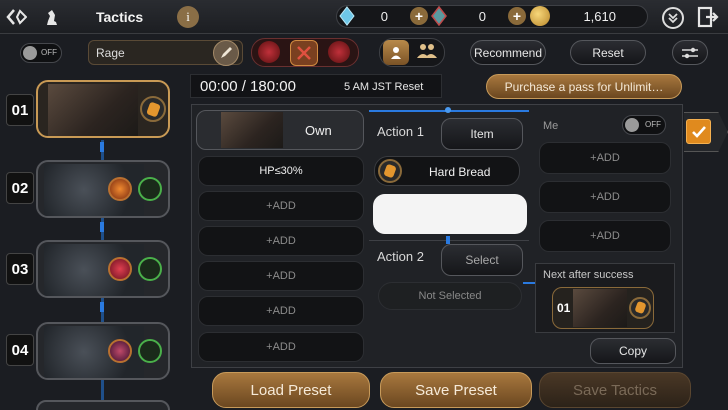 Image resolution: width=728 pixels, height=410 pixels. I want to click on add-blue-crystal-button: +, so click(419, 16).